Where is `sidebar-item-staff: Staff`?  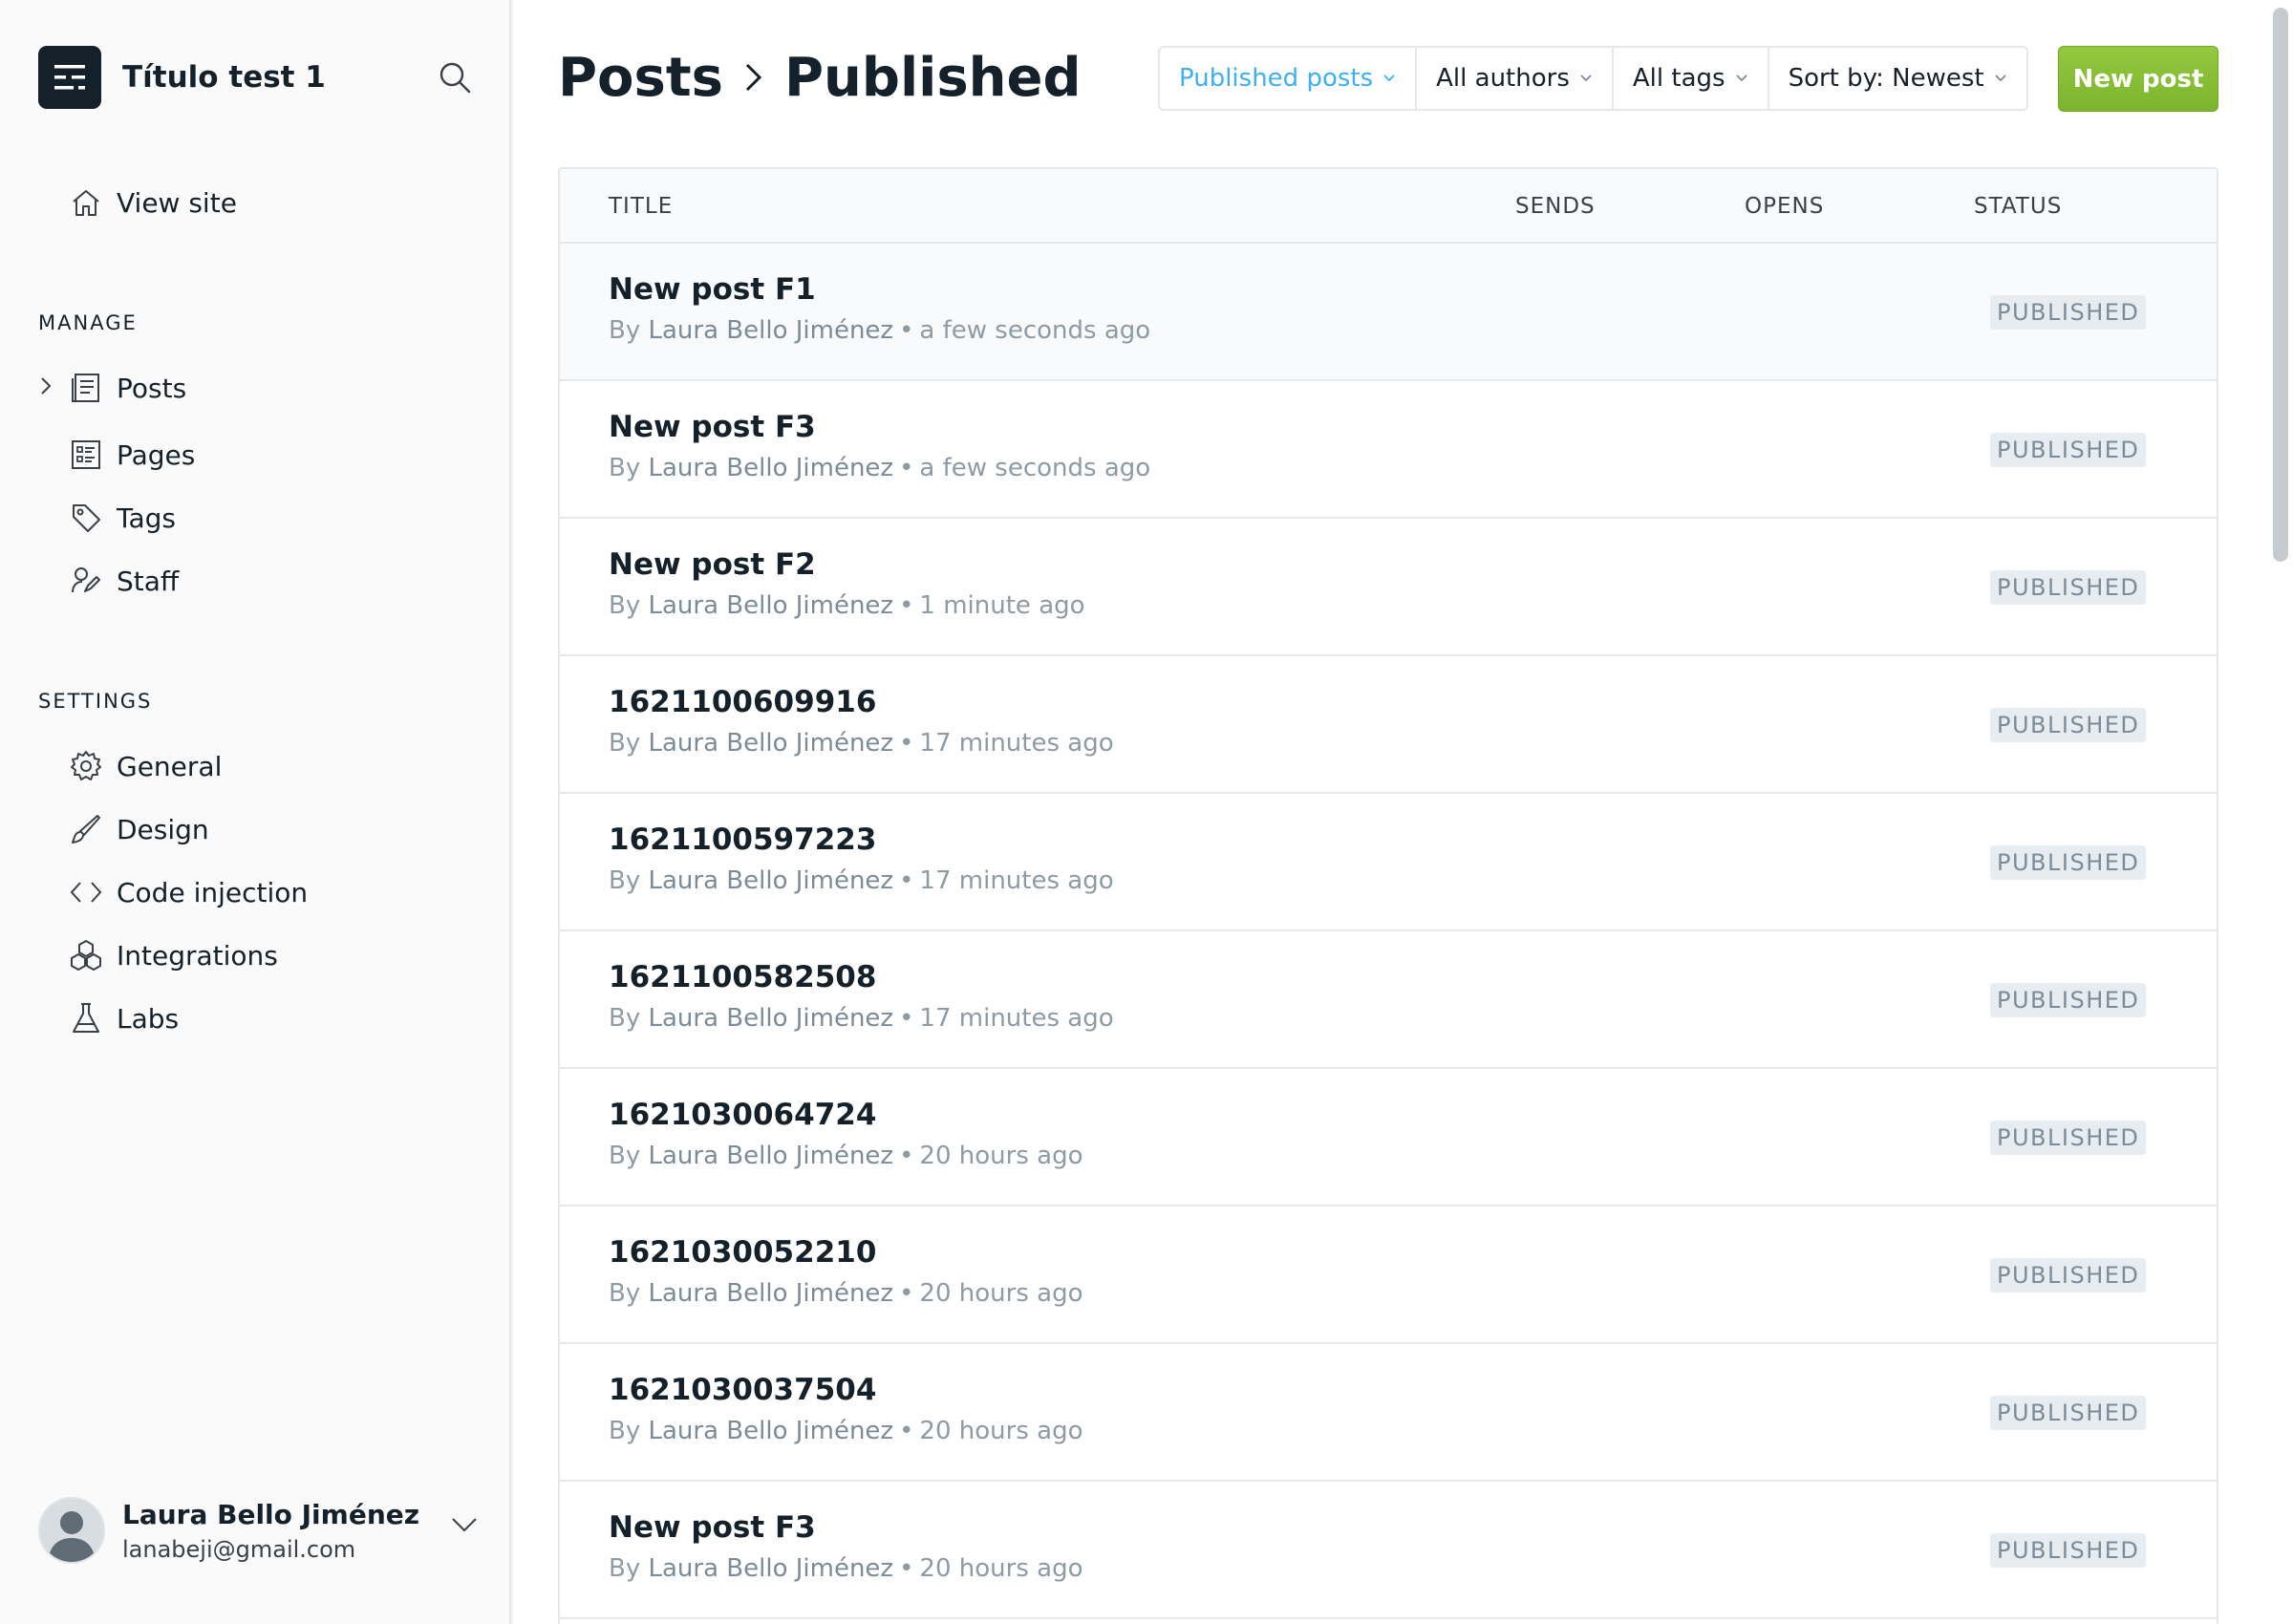
sidebar-item-staff: Staff is located at coordinates (123, 581).